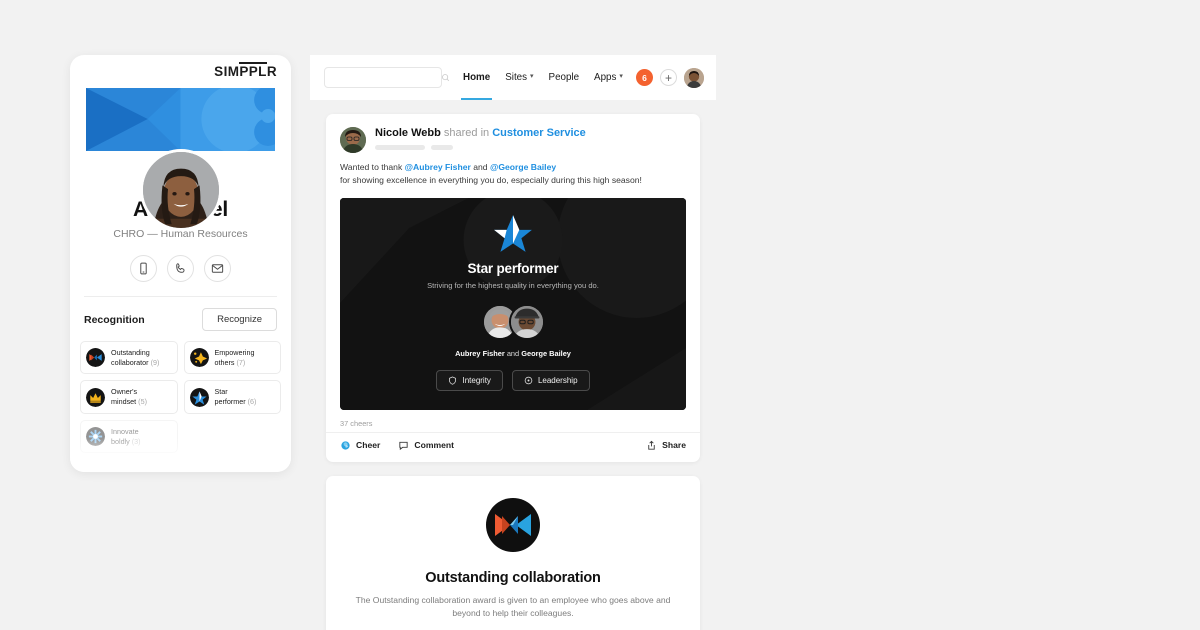  Describe the element at coordinates (403, 445) in the screenshot. I see `comment-icon` at that location.